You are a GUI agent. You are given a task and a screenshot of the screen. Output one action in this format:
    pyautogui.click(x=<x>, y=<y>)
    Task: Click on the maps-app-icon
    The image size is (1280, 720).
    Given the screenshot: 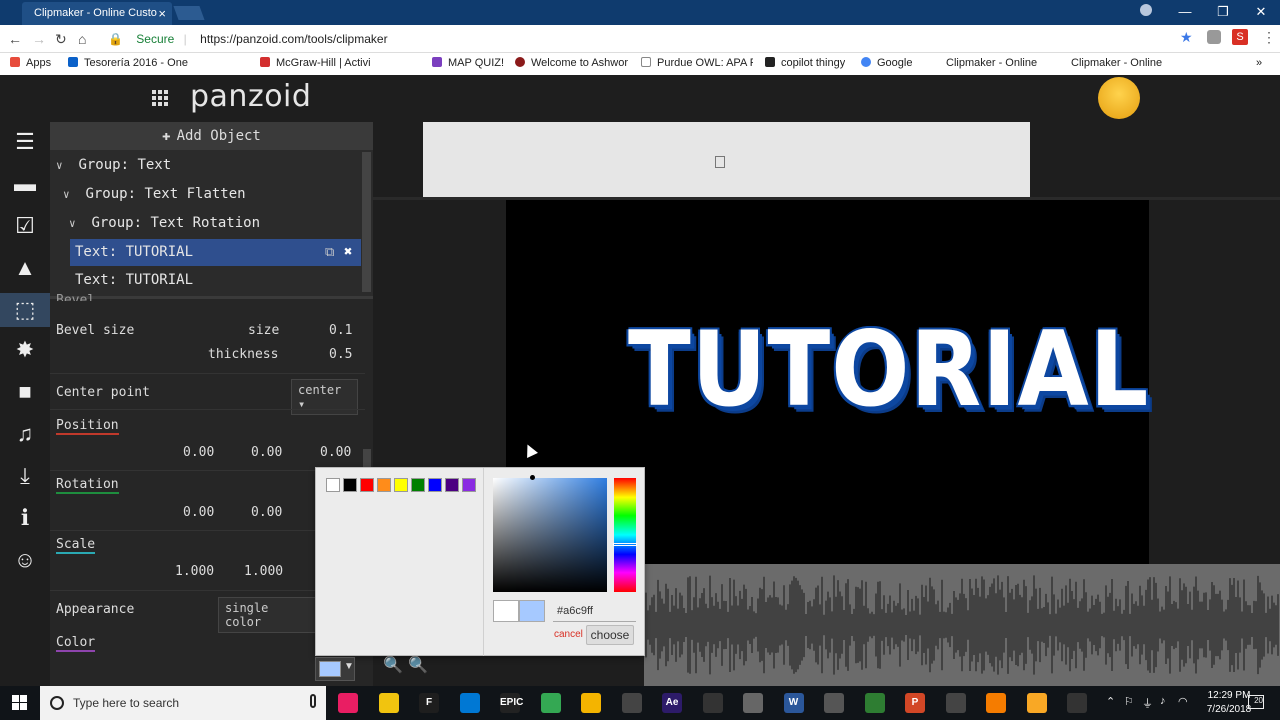 What is the action you would take?
    pyautogui.click(x=348, y=703)
    